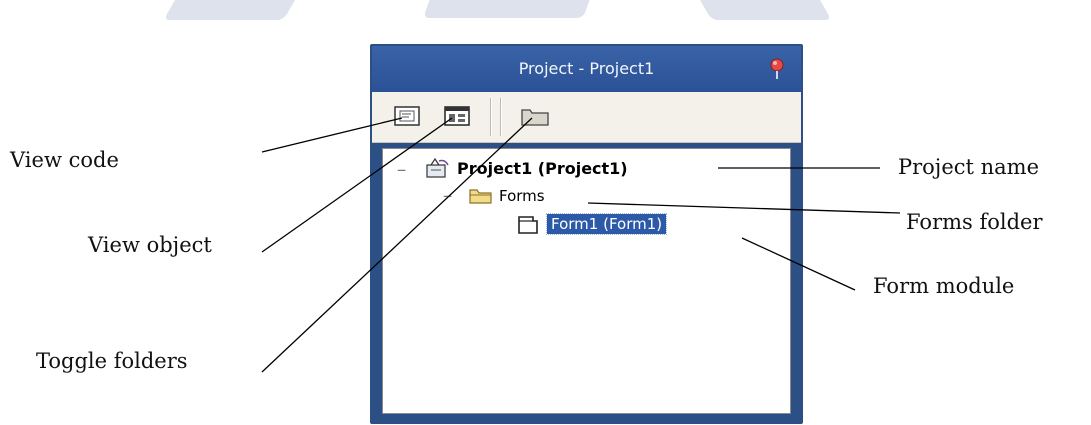  What do you see at coordinates (744, 208) in the screenshot?
I see `leader-forms-folder` at bounding box center [744, 208].